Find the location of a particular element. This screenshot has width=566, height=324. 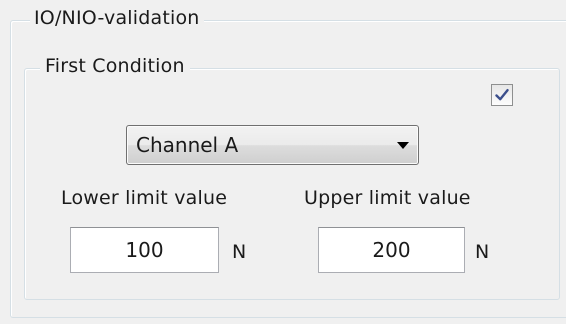

upper-limit-unit: N is located at coordinates (482, 252).